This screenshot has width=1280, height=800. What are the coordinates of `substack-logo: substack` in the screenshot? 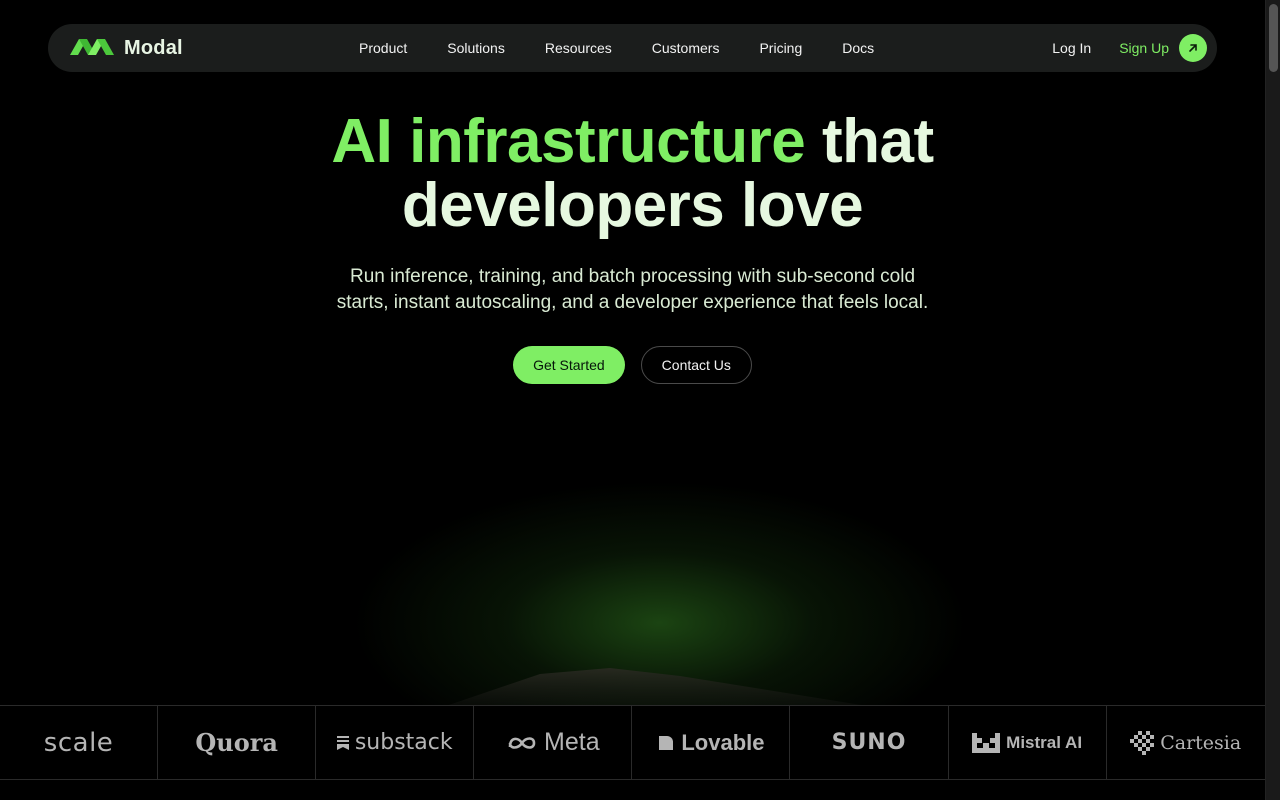 It's located at (403, 742).